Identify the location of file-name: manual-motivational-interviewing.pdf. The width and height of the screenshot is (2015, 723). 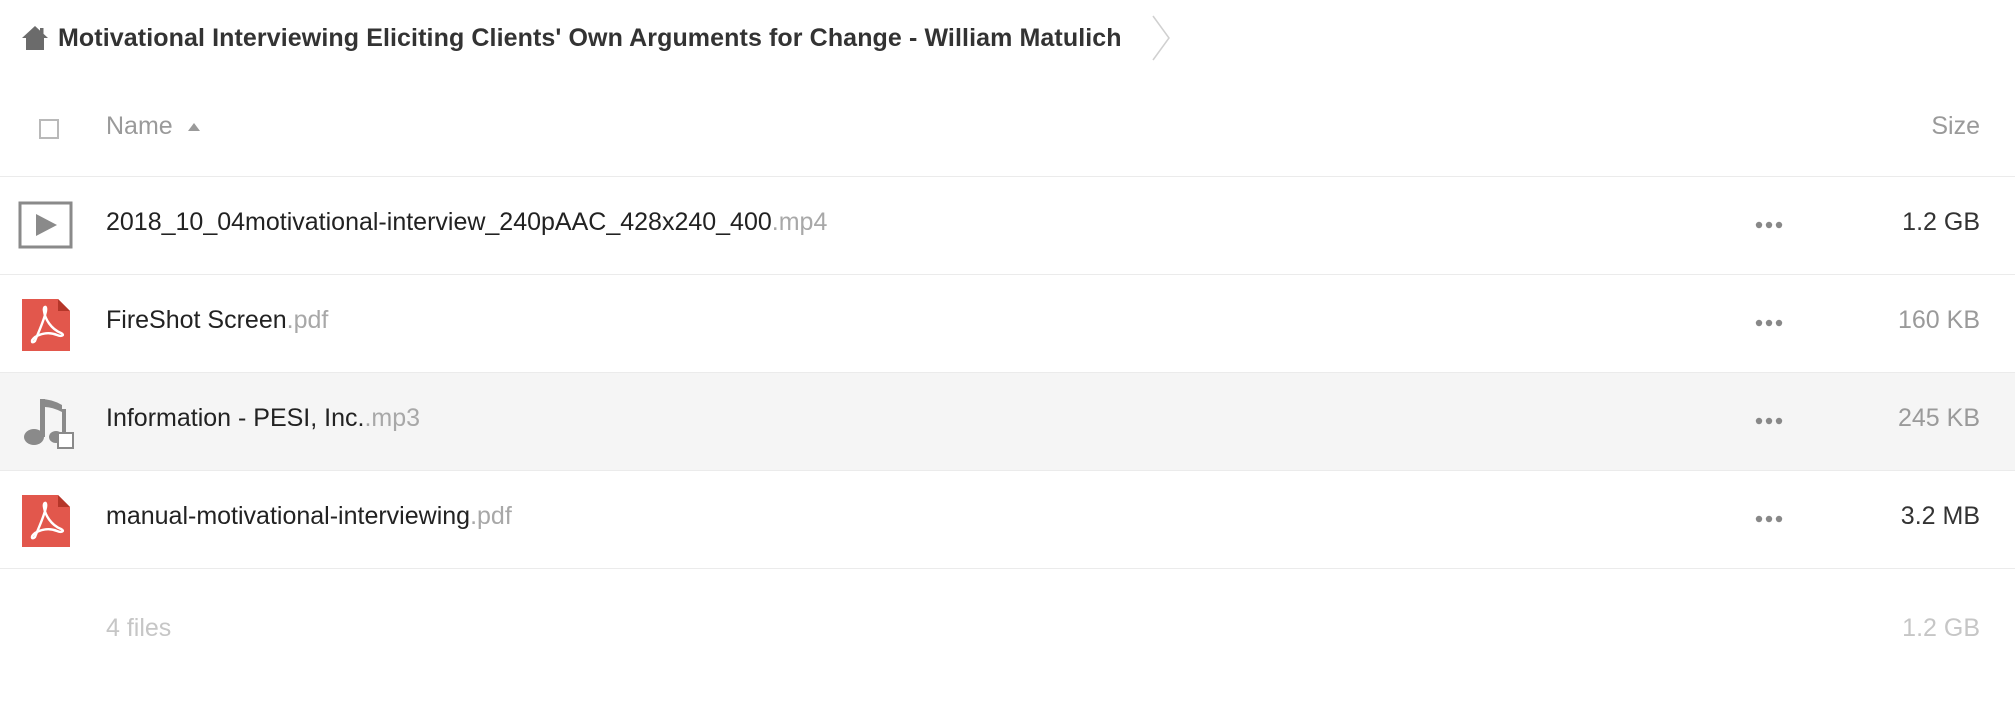
(309, 516).